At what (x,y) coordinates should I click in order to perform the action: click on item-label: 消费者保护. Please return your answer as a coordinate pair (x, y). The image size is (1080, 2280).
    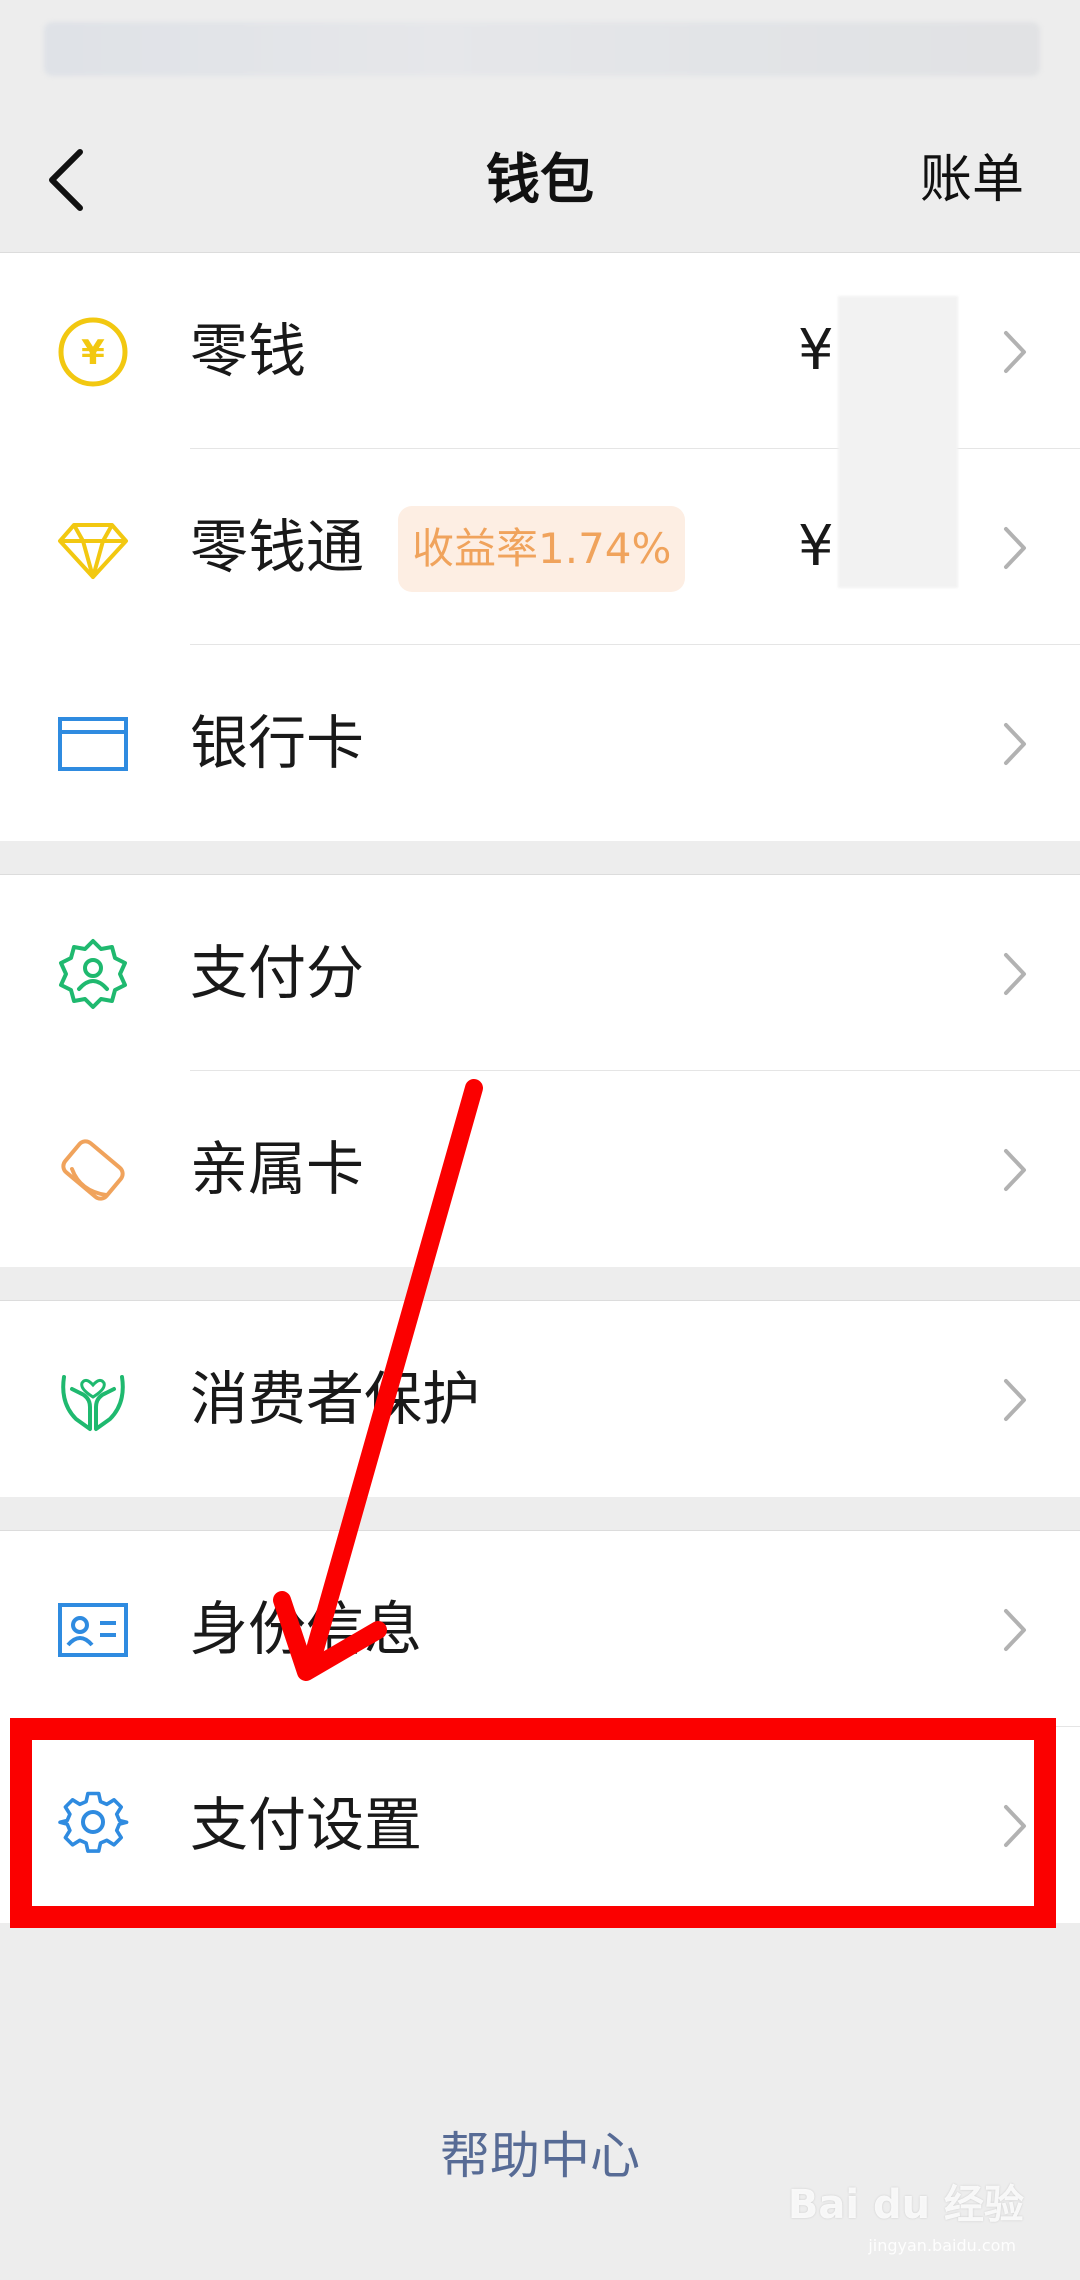
    Looking at the image, I should click on (335, 1399).